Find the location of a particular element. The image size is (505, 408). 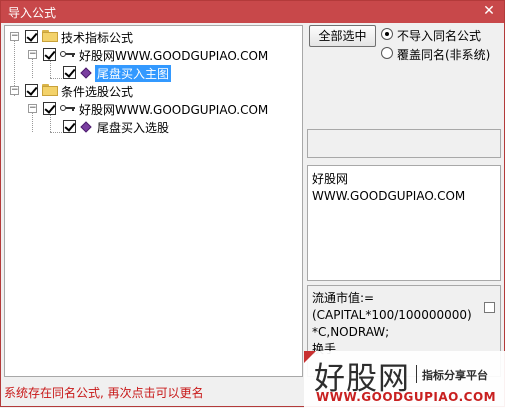

watermark-tagline: 指标分享平台 is located at coordinates (455, 375).